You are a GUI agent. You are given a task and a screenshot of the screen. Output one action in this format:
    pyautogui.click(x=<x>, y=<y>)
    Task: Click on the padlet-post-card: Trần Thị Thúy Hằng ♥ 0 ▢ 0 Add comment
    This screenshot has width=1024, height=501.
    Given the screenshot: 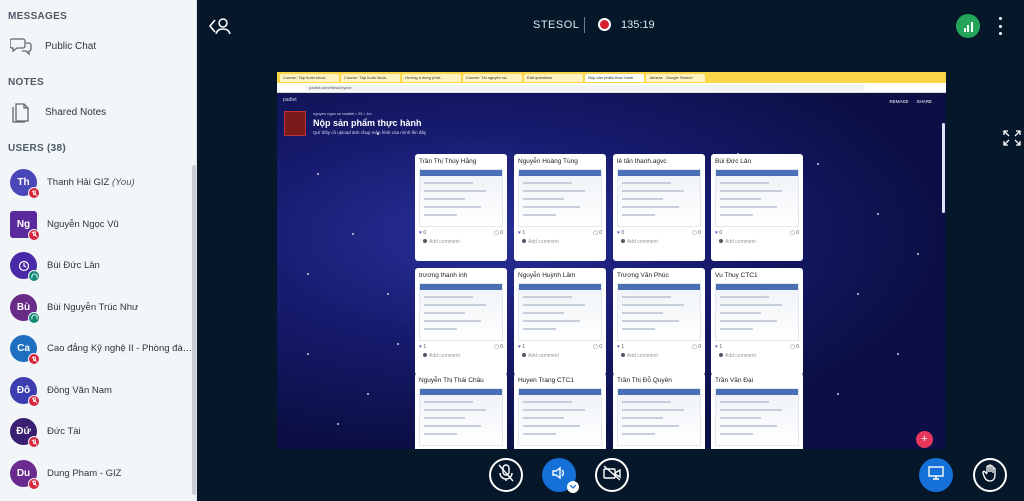 What is the action you would take?
    pyautogui.click(x=461, y=207)
    